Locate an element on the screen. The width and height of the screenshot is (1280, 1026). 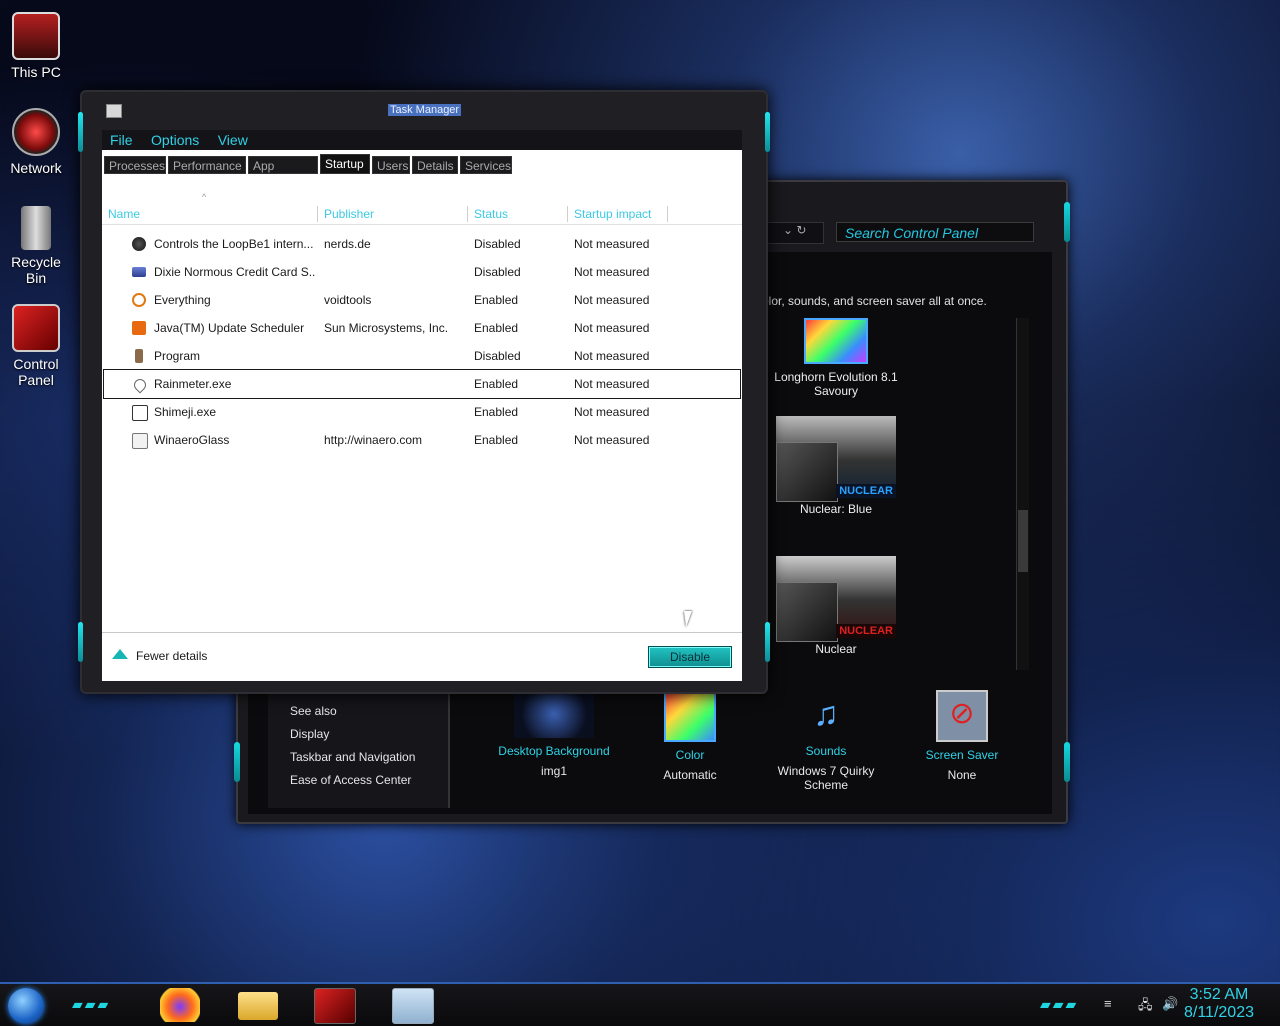
theme-nuclear-blue: NUCLEAR Nuclear: Blue is located at coordinates (836, 466).